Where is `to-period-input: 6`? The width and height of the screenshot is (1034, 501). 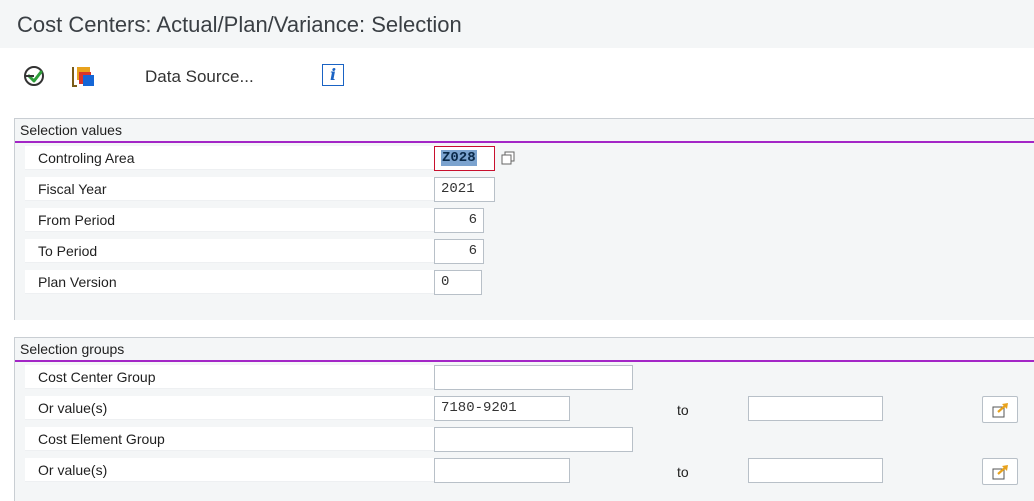
to-period-input: 6 is located at coordinates (459, 251).